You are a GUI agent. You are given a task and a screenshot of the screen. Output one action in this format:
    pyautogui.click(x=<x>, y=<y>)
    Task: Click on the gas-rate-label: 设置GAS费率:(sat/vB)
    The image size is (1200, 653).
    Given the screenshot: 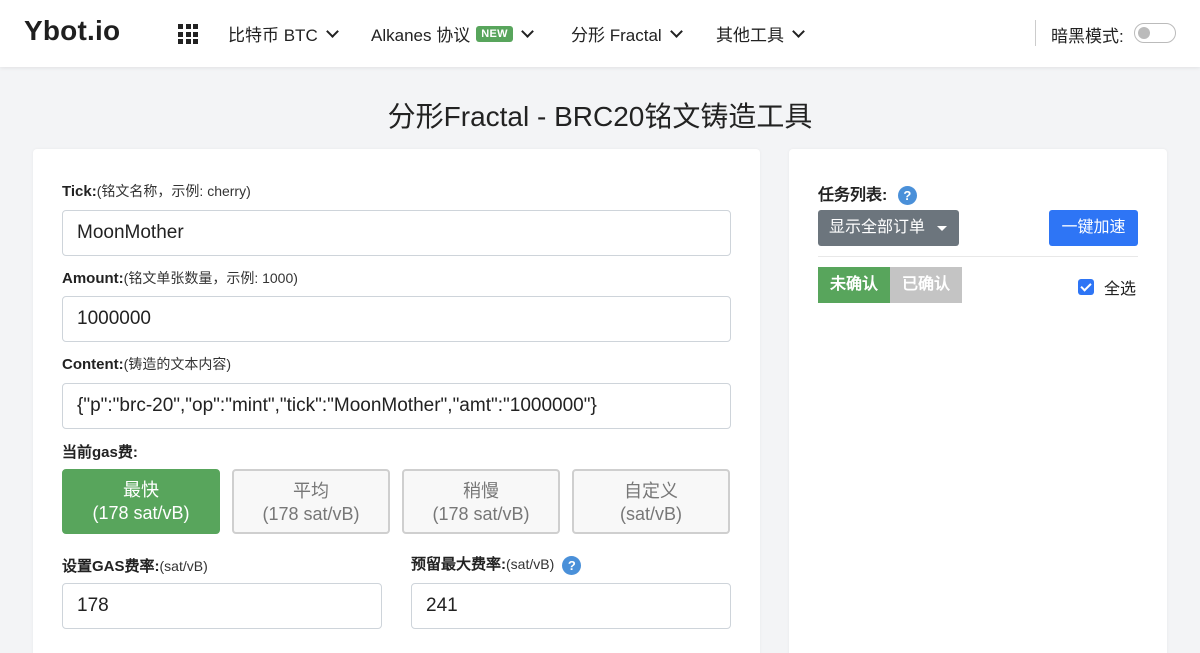 What is the action you would take?
    pyautogui.click(x=135, y=565)
    